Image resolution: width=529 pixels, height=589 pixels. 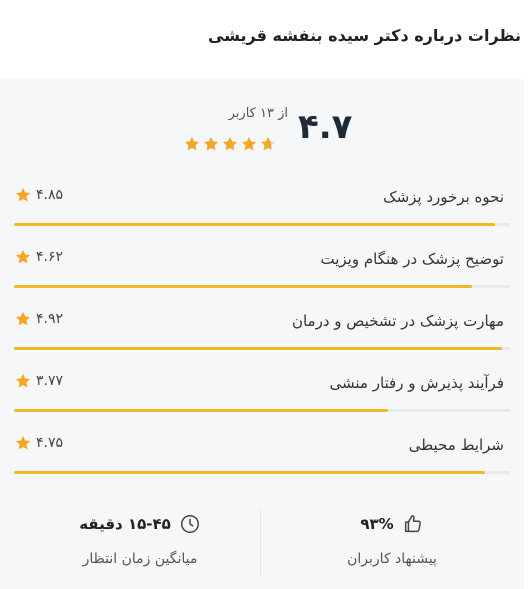 I want to click on rating-score: ۴.۸۵, so click(x=38, y=195).